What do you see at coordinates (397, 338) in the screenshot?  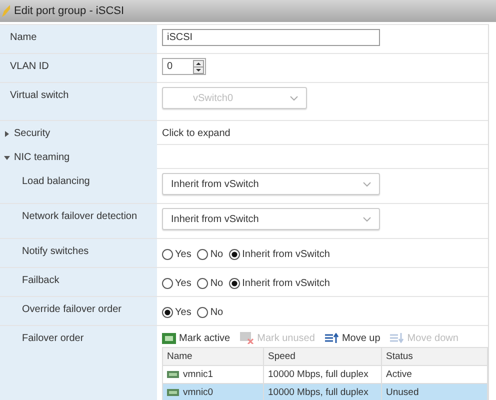 I see `list-down-arrow-icon` at bounding box center [397, 338].